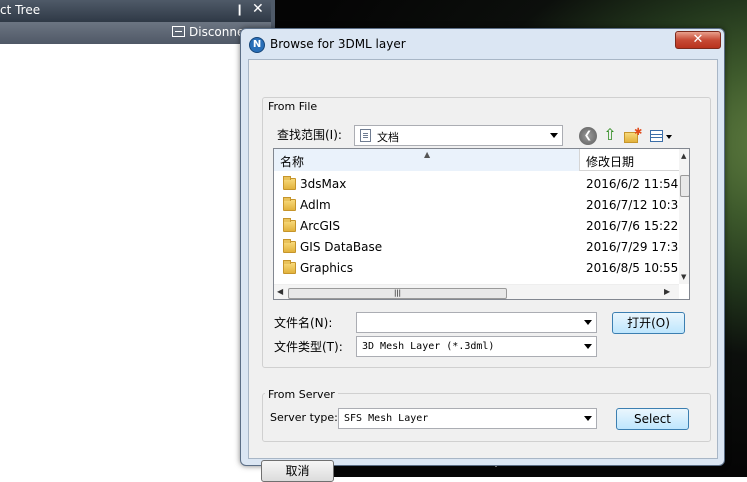 The image size is (747, 482). Describe the element at coordinates (667, 291) in the screenshot. I see `scroll-right-icon: ▶` at that location.